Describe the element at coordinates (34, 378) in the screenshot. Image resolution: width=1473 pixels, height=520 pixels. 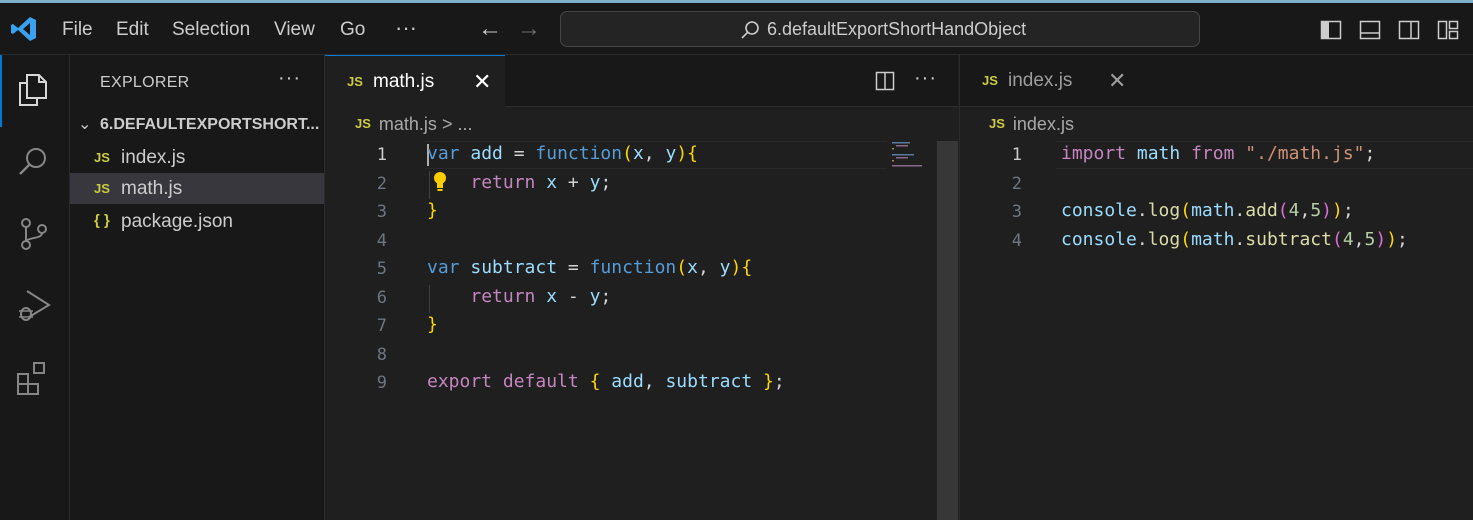
I see `extensions-icon` at that location.